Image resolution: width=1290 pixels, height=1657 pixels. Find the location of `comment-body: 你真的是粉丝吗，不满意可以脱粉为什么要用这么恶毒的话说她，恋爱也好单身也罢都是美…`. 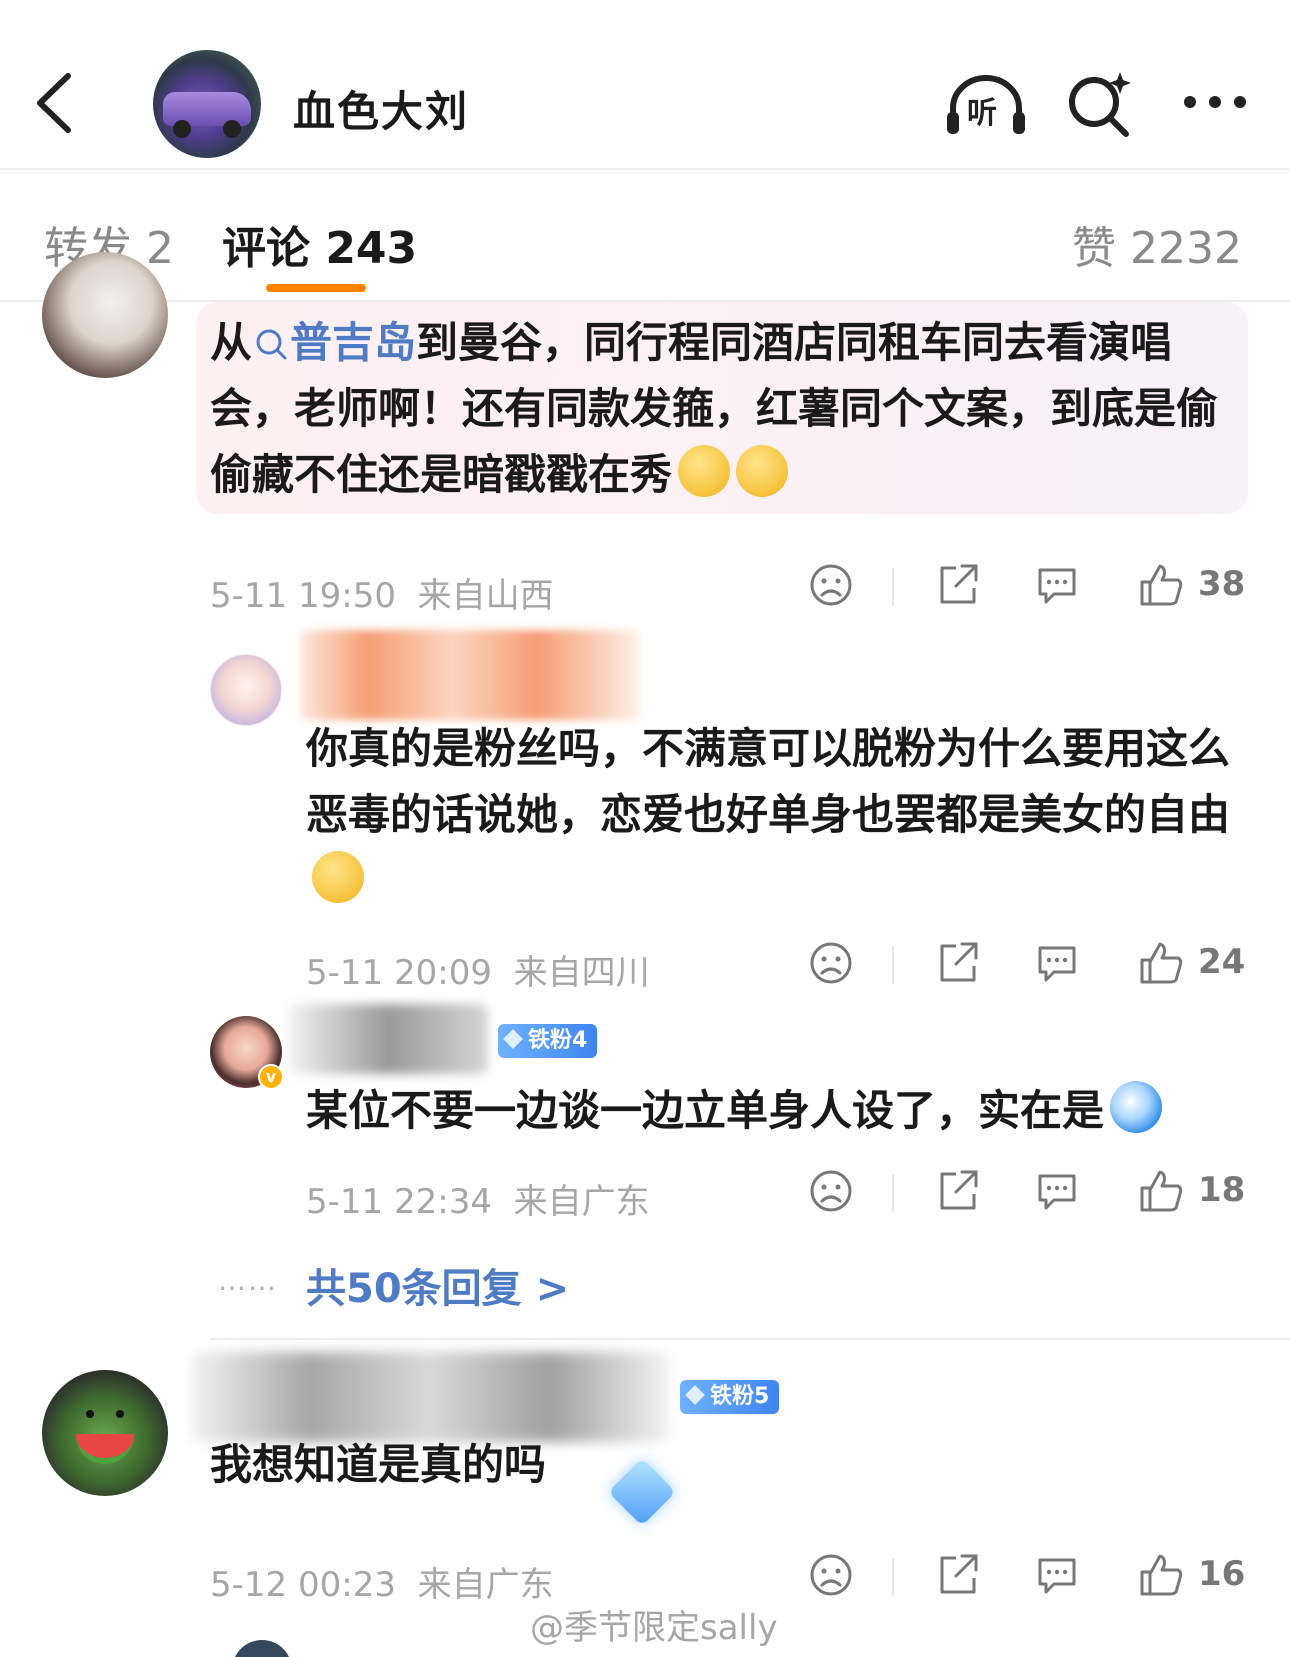

comment-body: 你真的是粉丝吗，不满意可以脱粉为什么要用这么恶毒的话说她，恋爱也好单身也罢都是美… is located at coordinates (768, 781).